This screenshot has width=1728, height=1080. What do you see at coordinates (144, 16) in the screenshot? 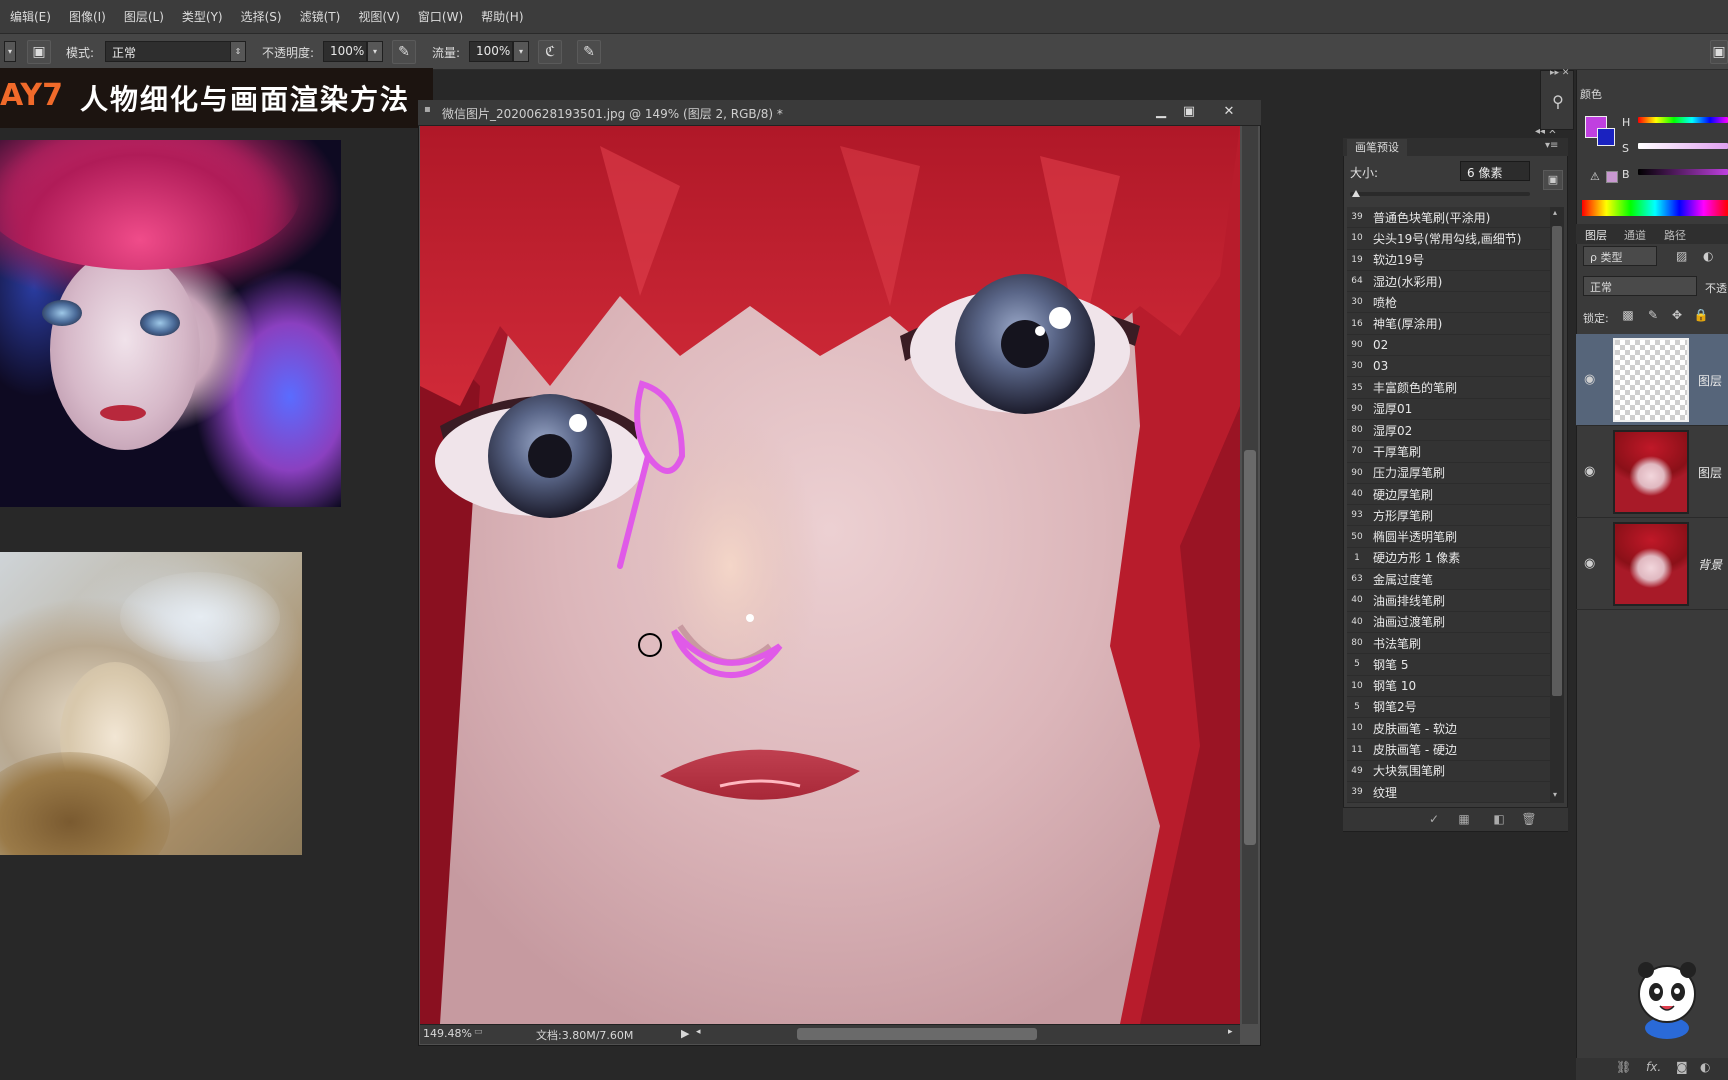
I see `menu-layer: 图层(L)` at bounding box center [144, 16].